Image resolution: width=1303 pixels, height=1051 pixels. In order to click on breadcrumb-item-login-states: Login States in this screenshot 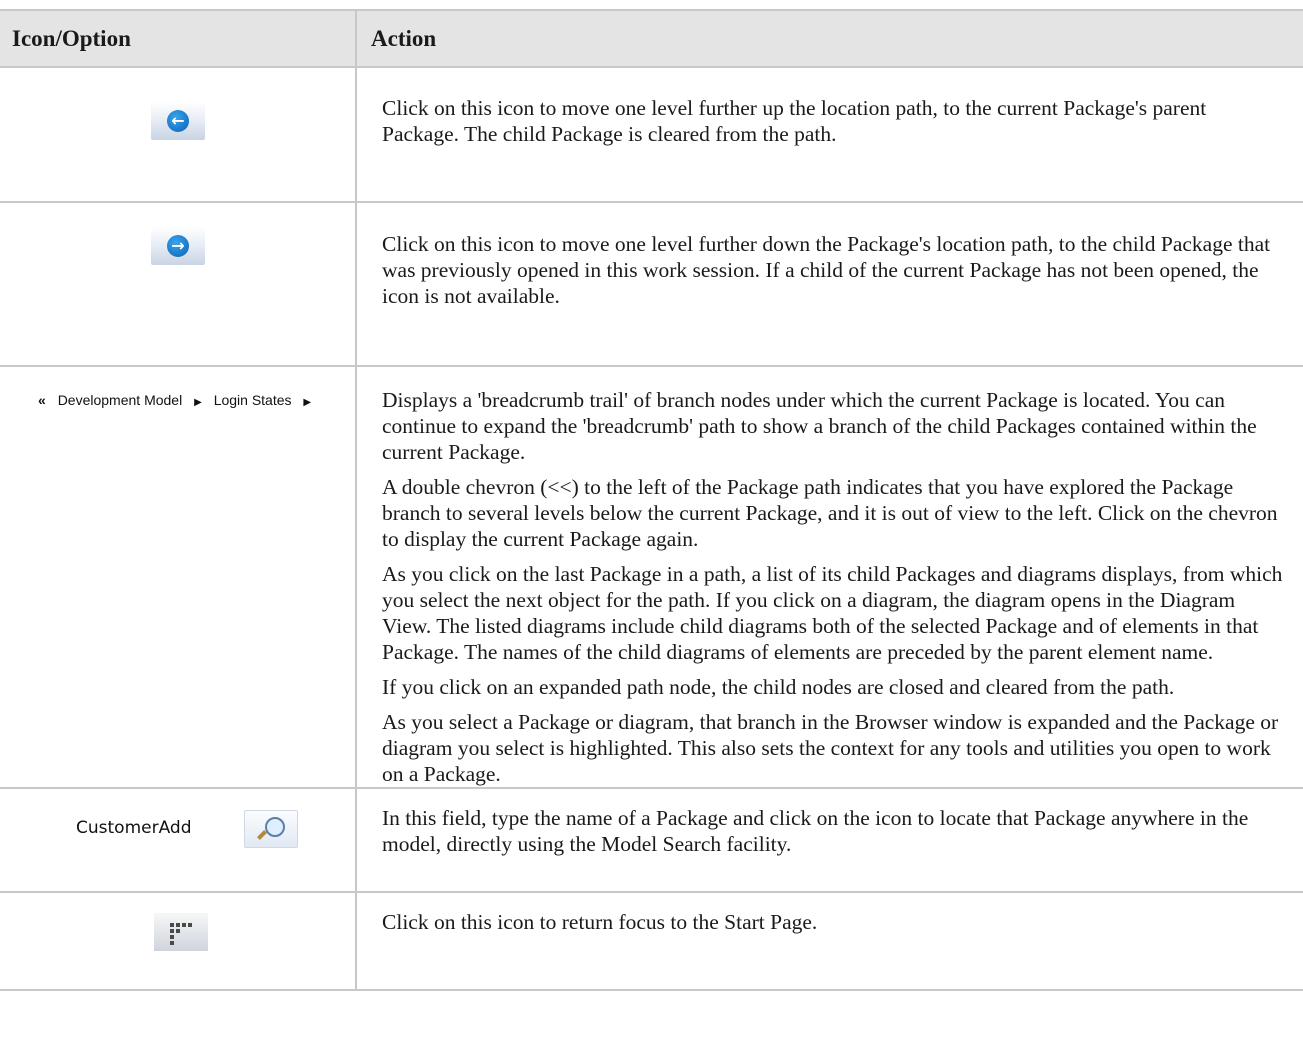, I will do `click(253, 400)`.